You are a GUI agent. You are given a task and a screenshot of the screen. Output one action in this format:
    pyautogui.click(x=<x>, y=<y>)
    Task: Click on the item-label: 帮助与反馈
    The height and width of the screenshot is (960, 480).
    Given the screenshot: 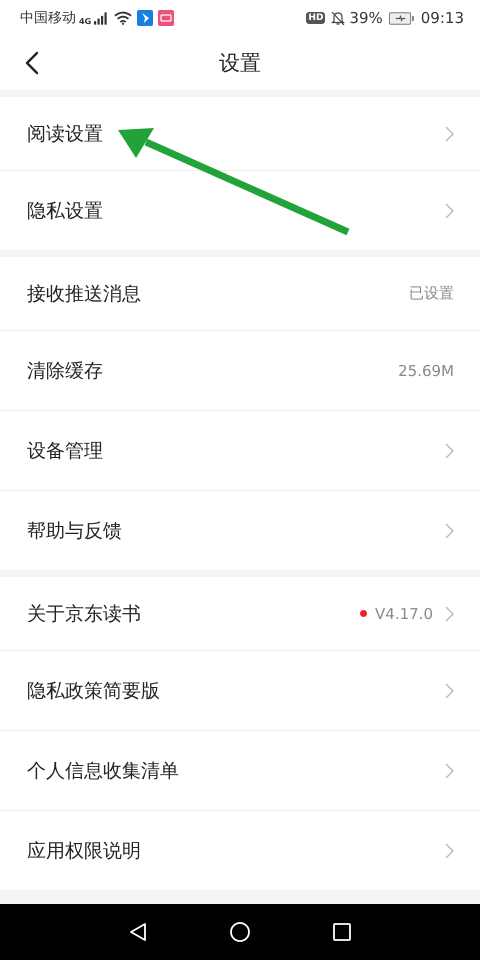 What is the action you would take?
    pyautogui.click(x=74, y=531)
    